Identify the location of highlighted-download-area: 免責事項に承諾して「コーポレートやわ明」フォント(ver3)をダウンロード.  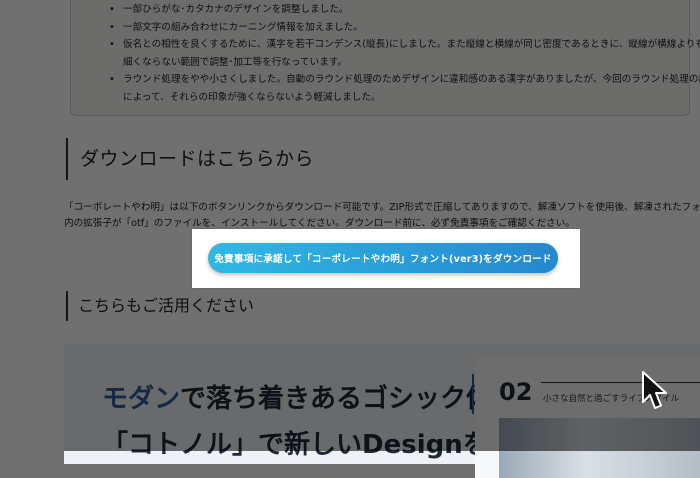
(386, 258).